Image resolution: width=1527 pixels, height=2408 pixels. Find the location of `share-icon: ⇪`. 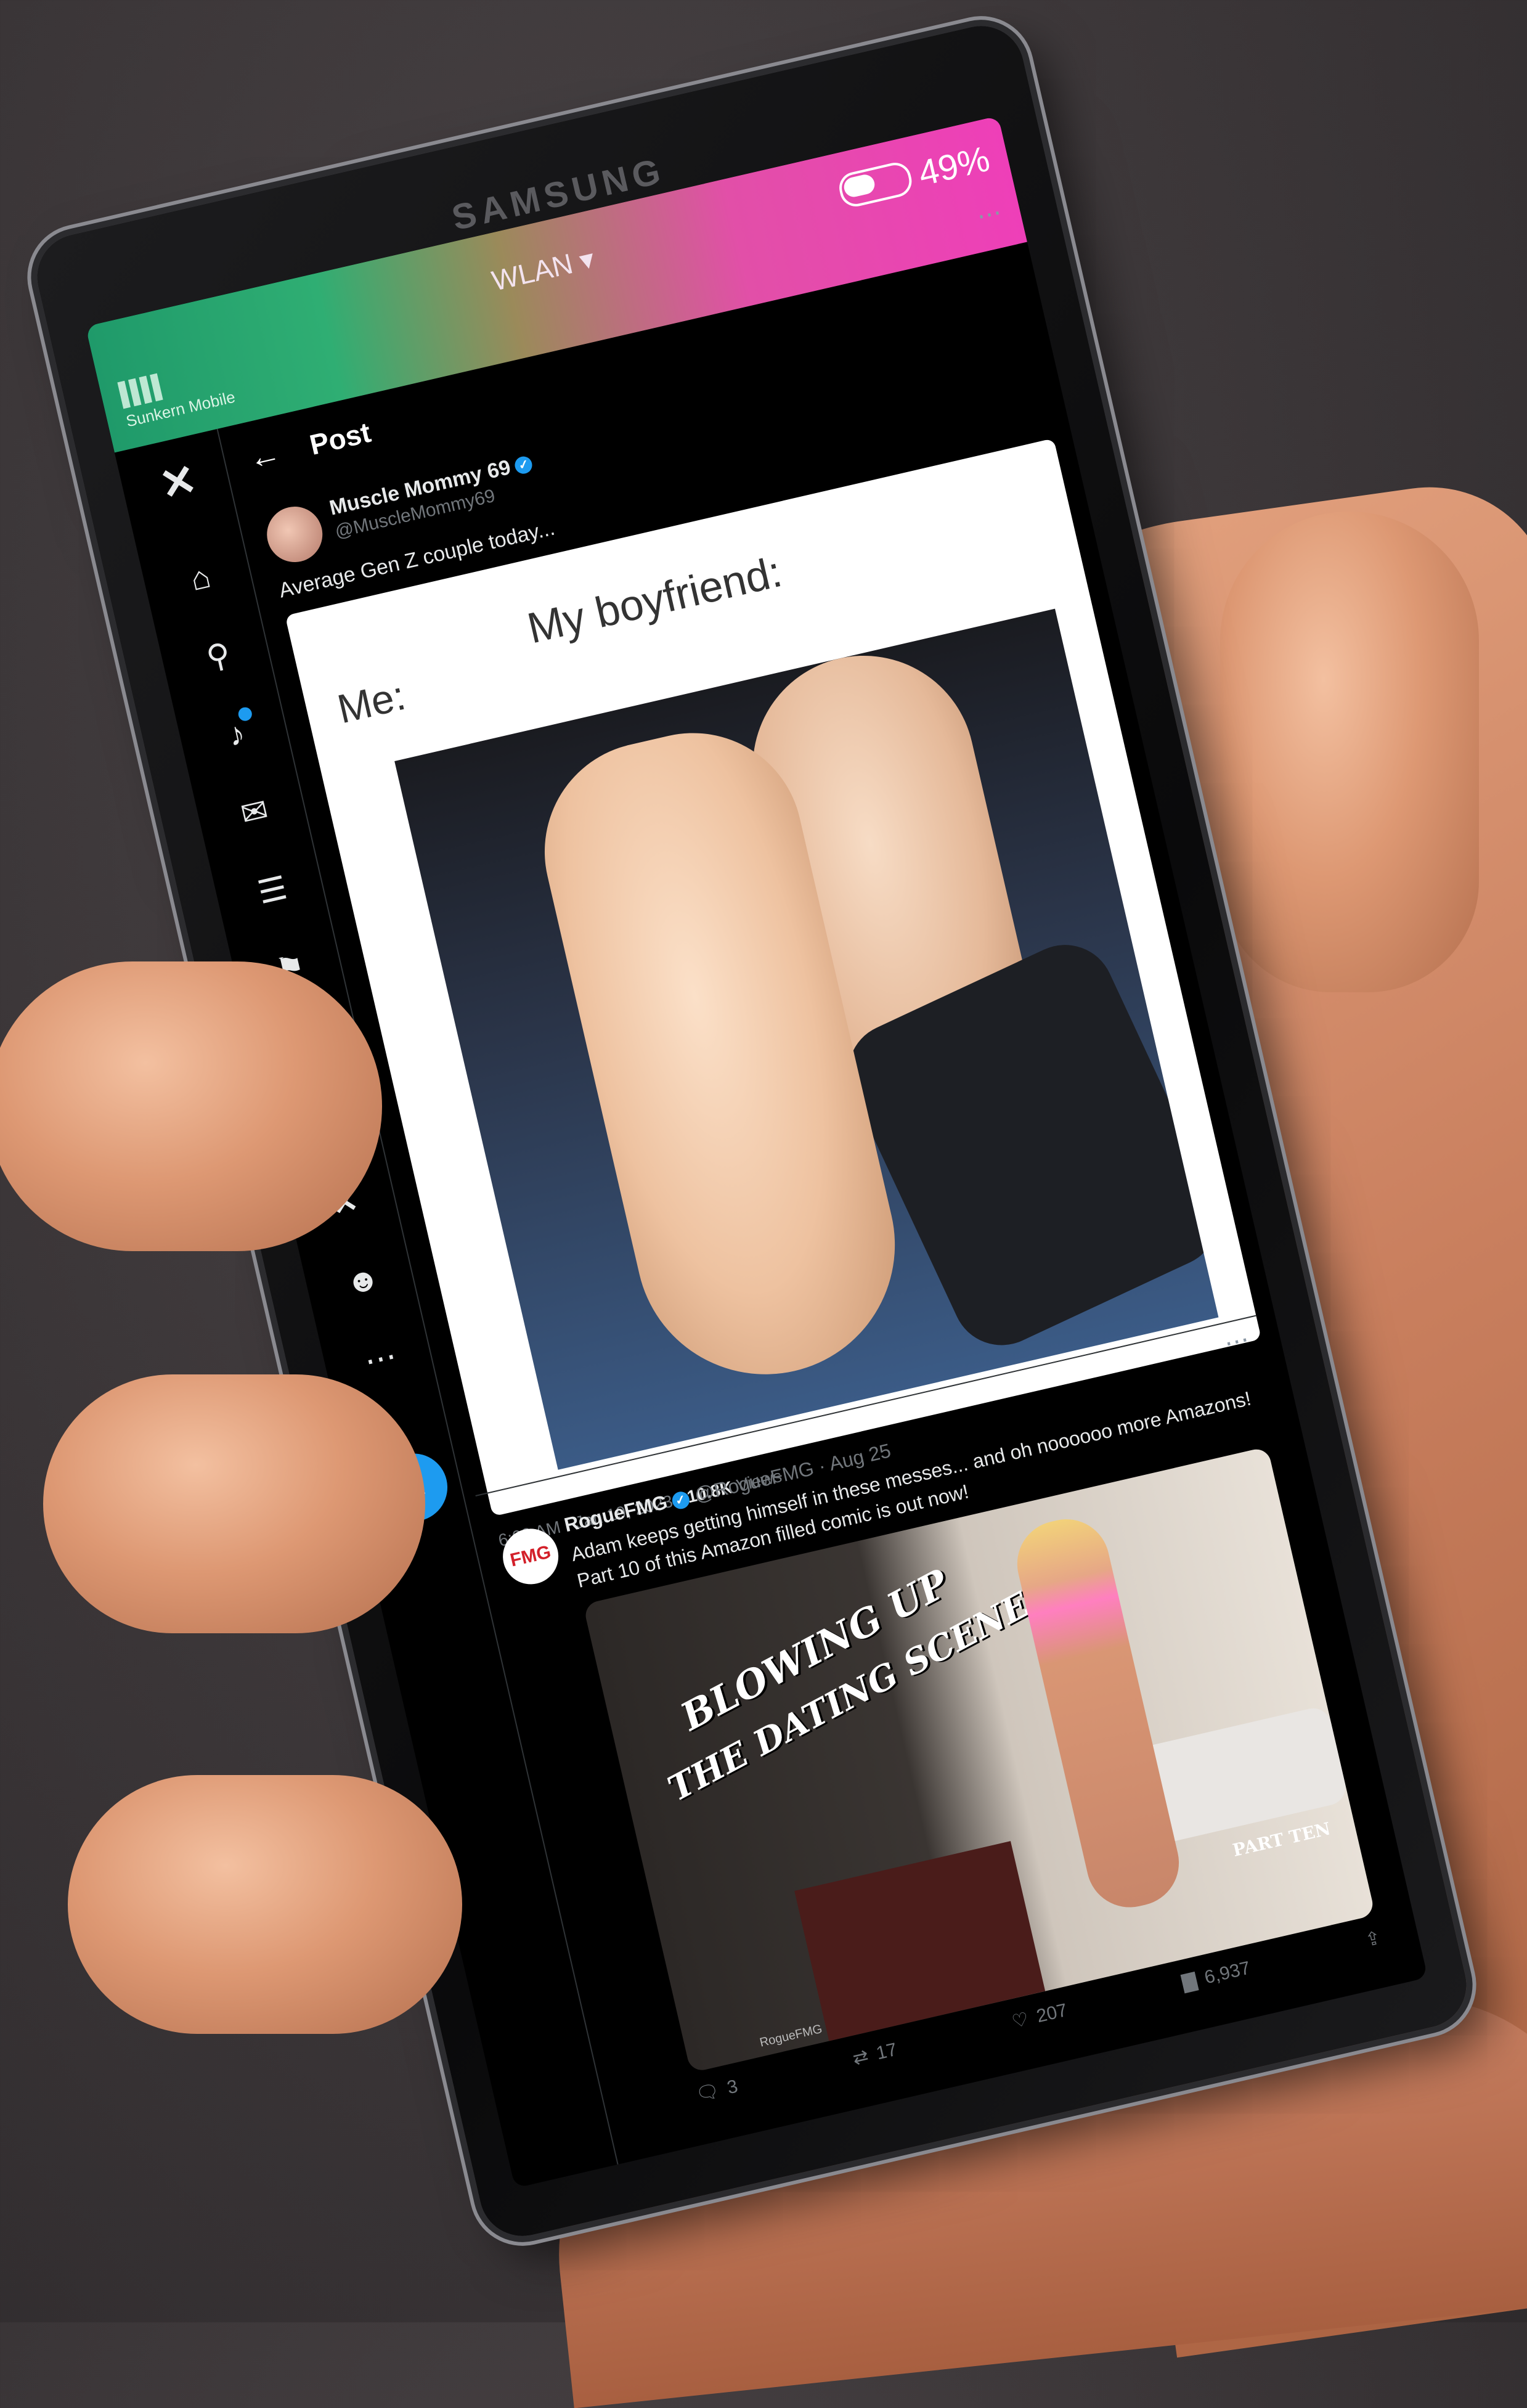

share-icon: ⇪ is located at coordinates (1373, 1939).